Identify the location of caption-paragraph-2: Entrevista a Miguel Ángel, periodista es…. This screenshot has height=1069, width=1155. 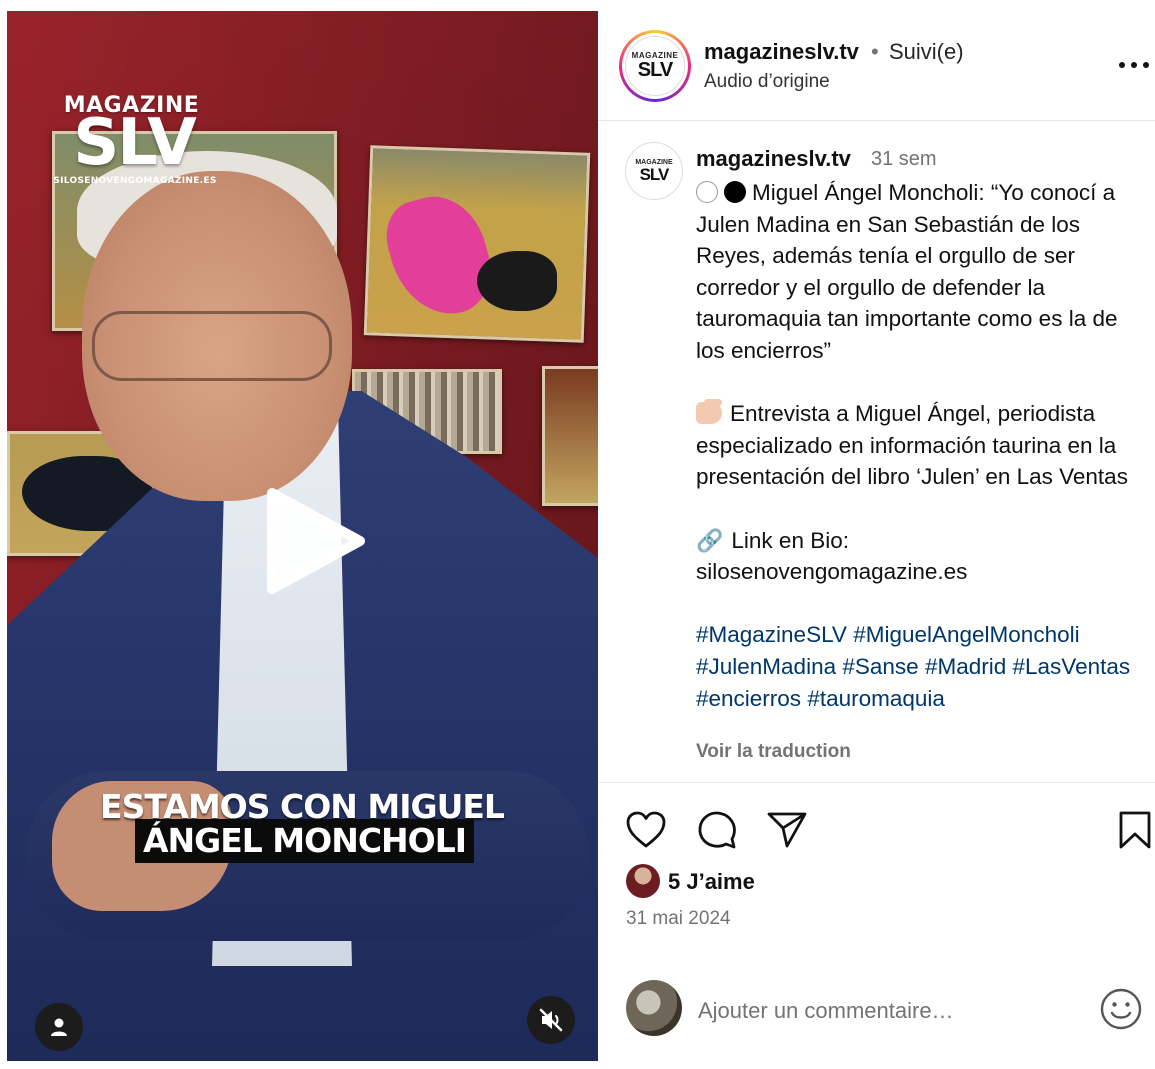
(916, 445).